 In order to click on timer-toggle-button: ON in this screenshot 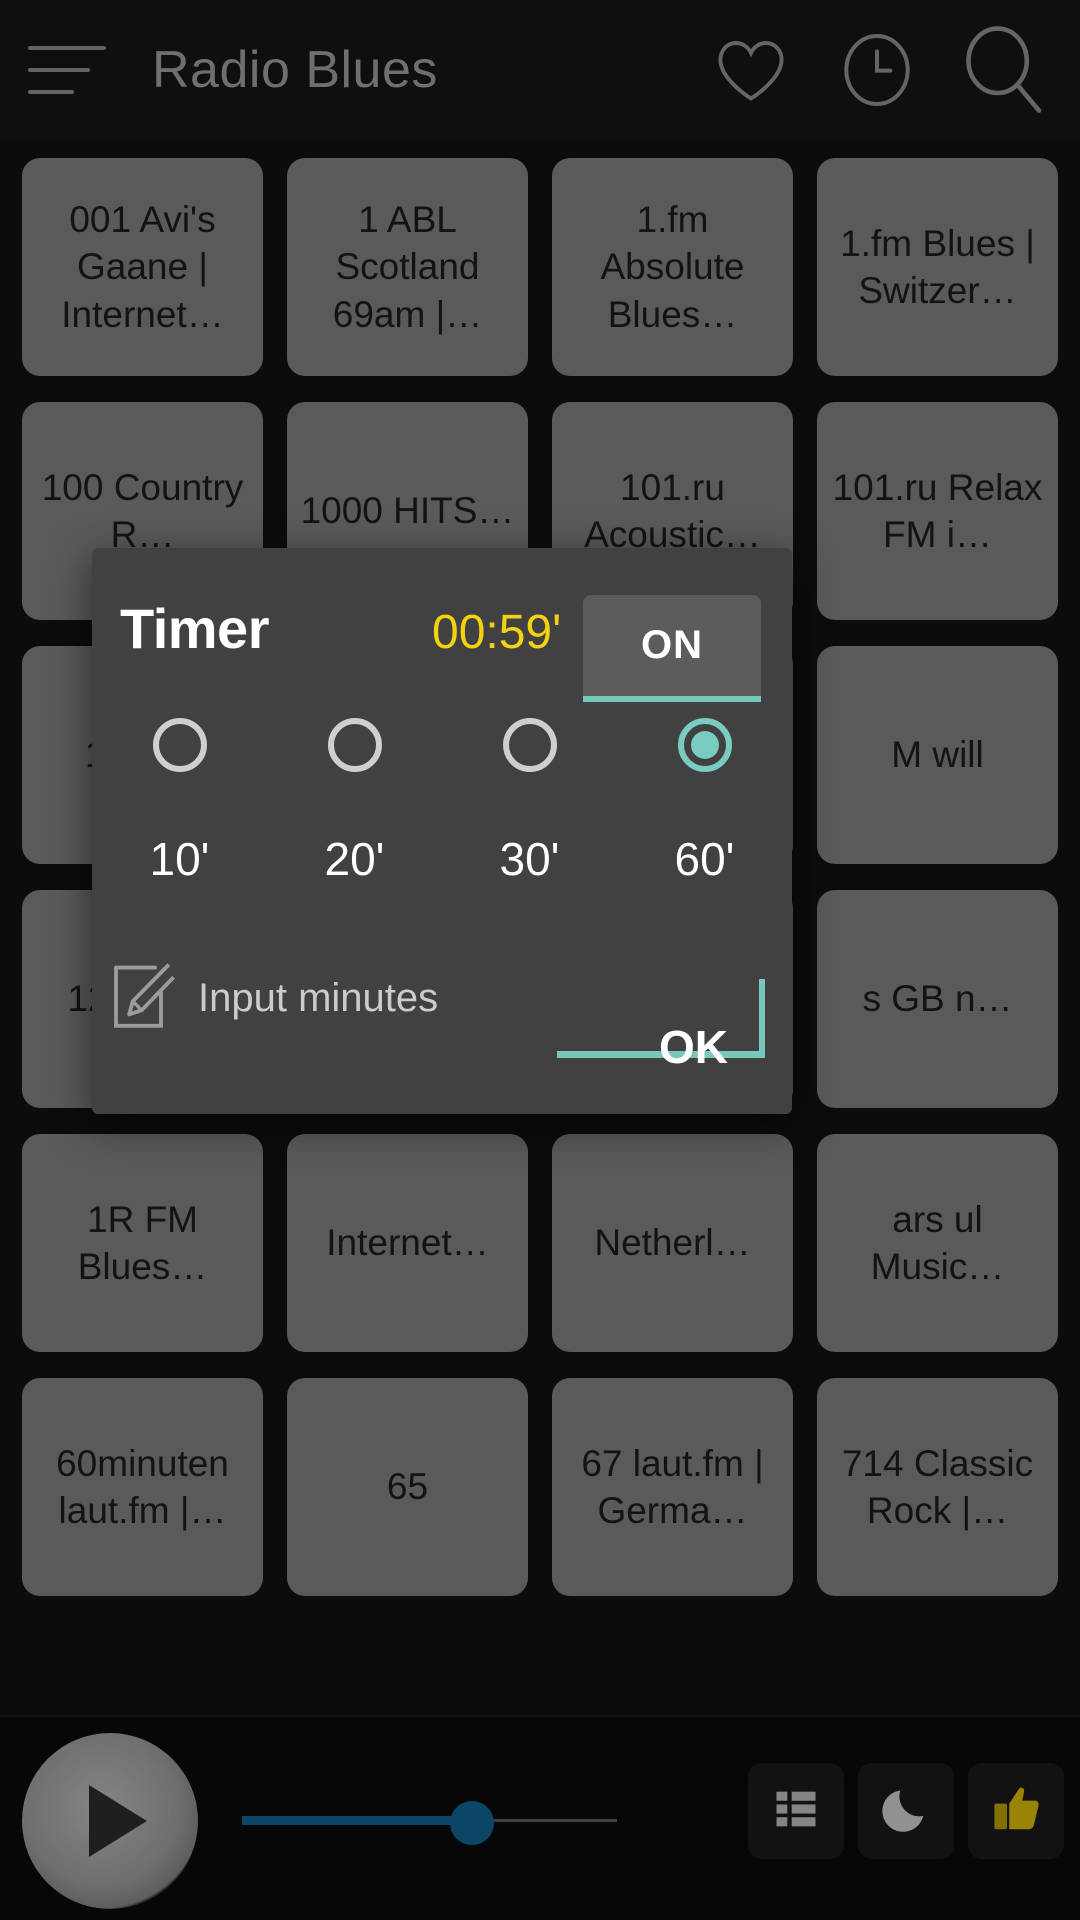, I will do `click(672, 648)`.